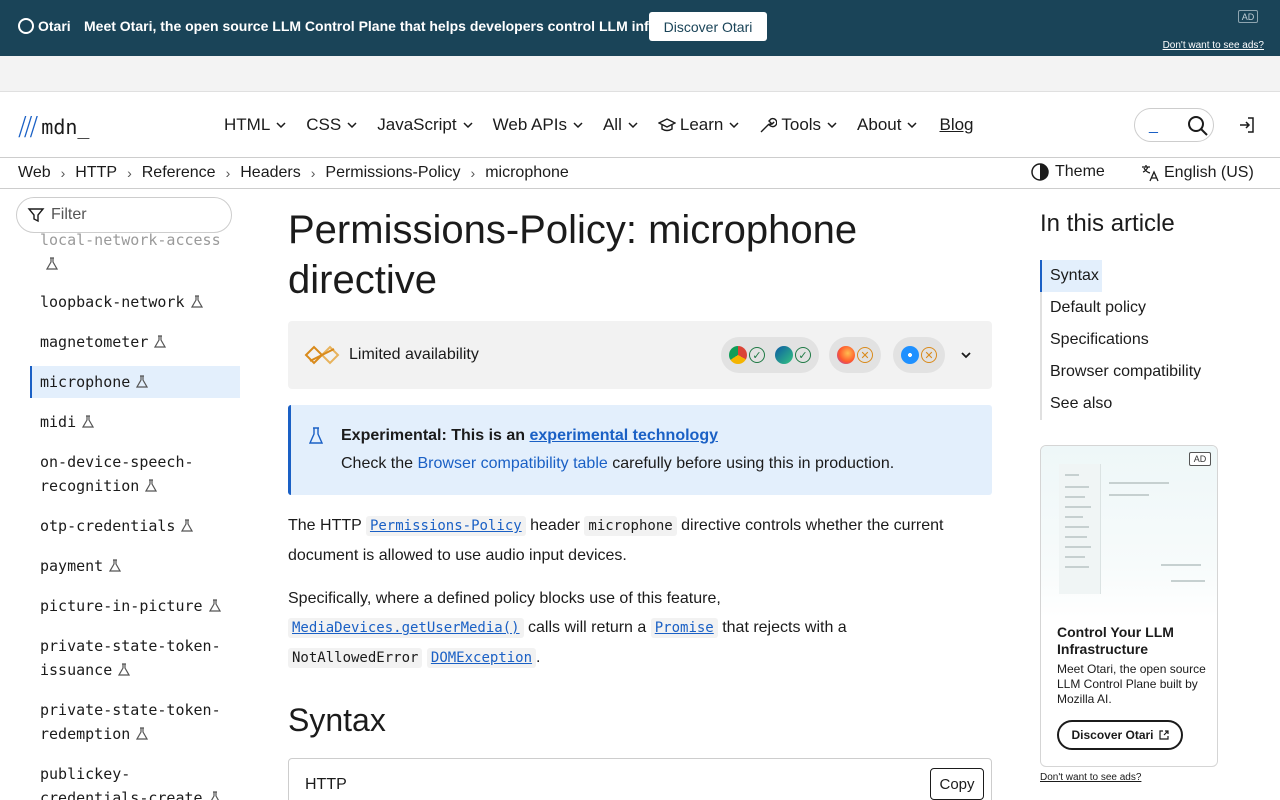  I want to click on getusermedia-link: MediaDevices.getUserMedia(), so click(406, 628).